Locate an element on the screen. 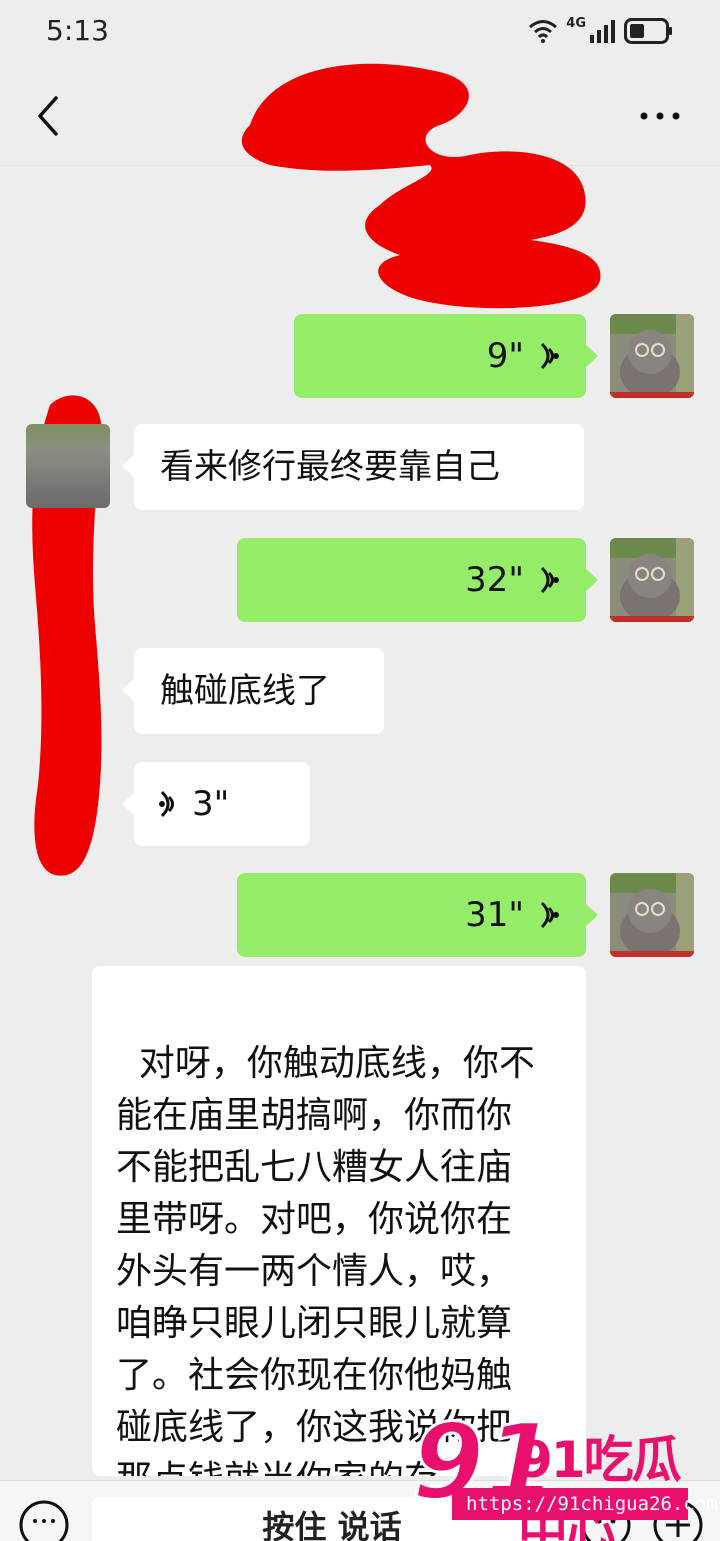 Image resolution: width=720 pixels, height=1541 pixels. voice-duration: 32" is located at coordinates (494, 580).